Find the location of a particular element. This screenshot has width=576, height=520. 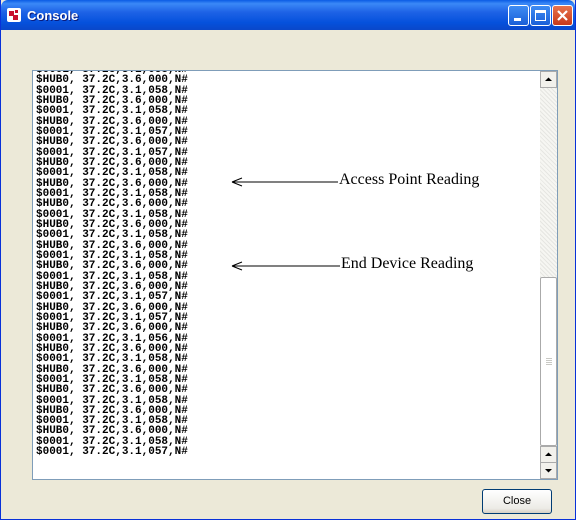

scroll-track is located at coordinates (548, 182).